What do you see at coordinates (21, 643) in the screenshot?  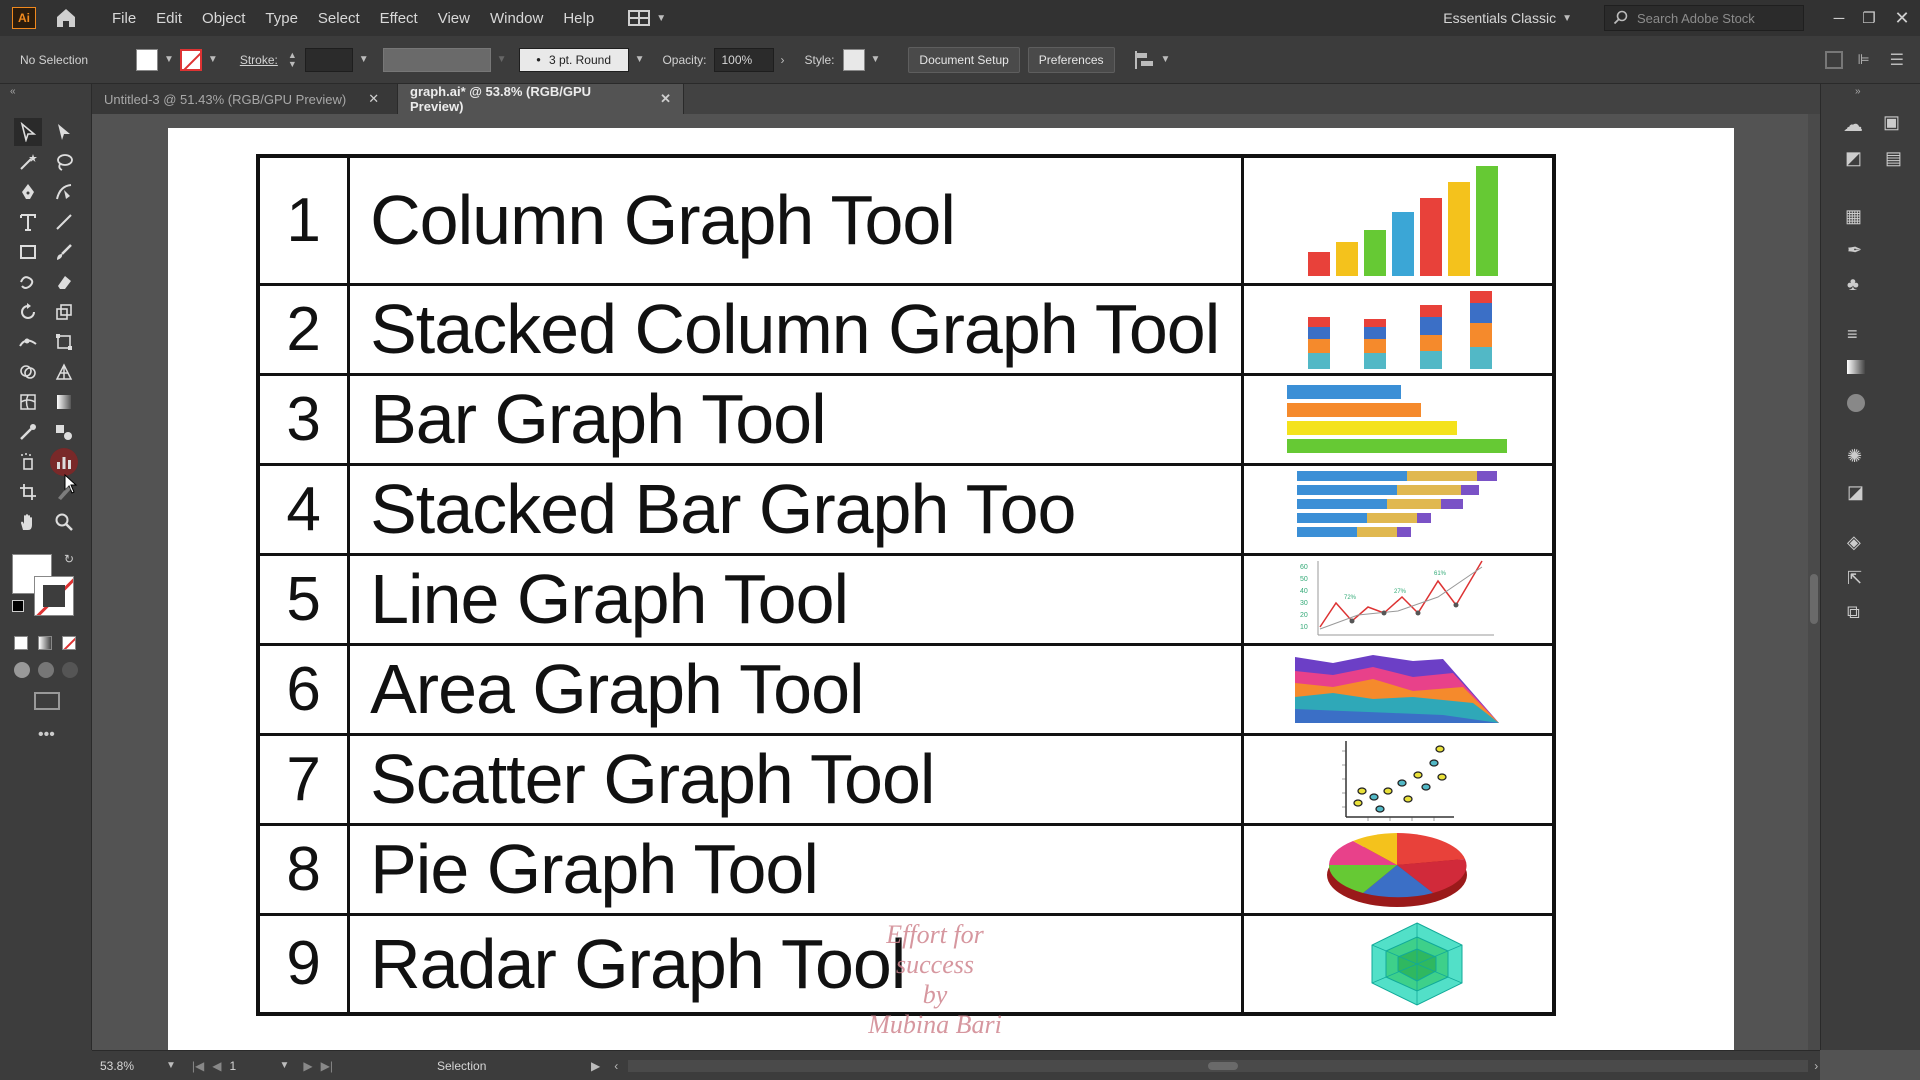 I see `color-mode-icon` at bounding box center [21, 643].